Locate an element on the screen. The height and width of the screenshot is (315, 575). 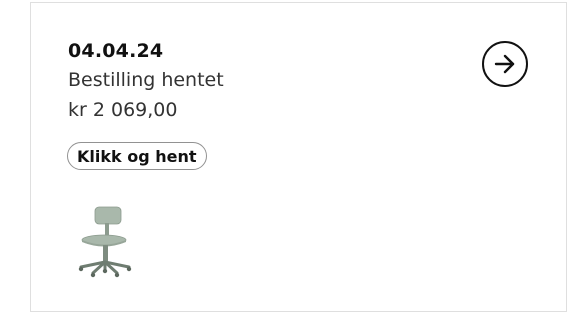
order-price: kr 2 069,00 is located at coordinates (123, 110).